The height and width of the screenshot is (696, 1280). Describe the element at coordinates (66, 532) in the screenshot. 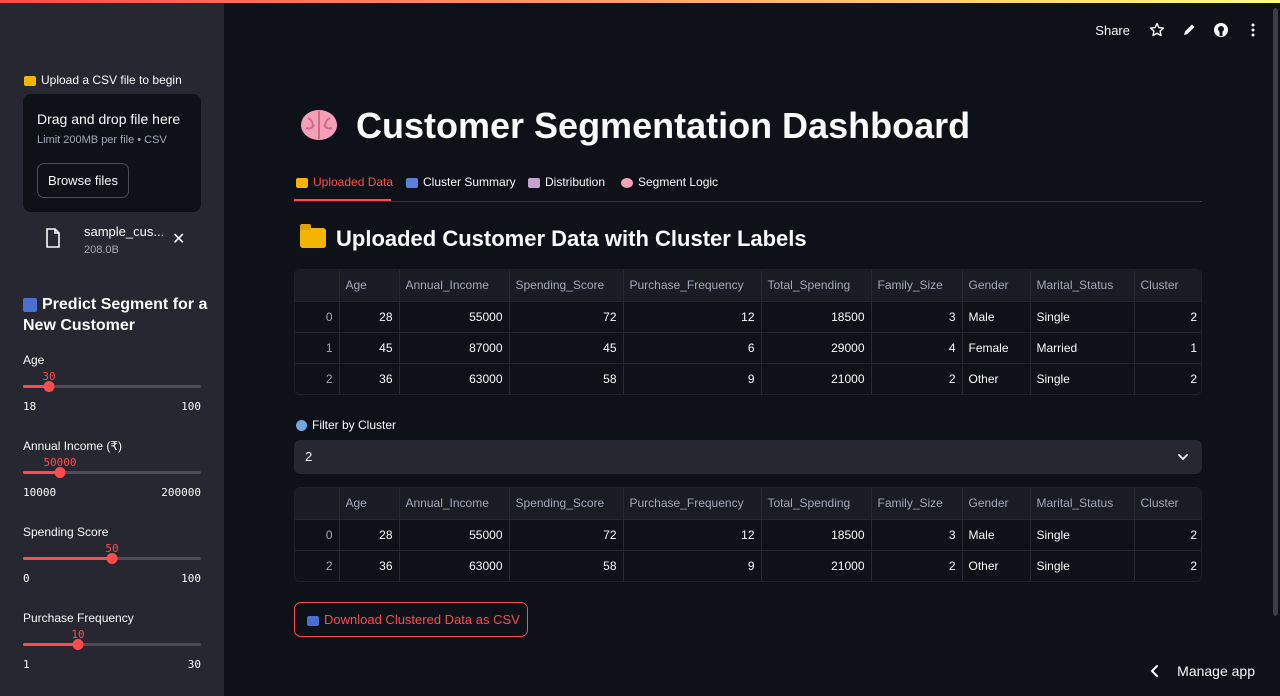

I see `slider-label: Spending Score` at that location.